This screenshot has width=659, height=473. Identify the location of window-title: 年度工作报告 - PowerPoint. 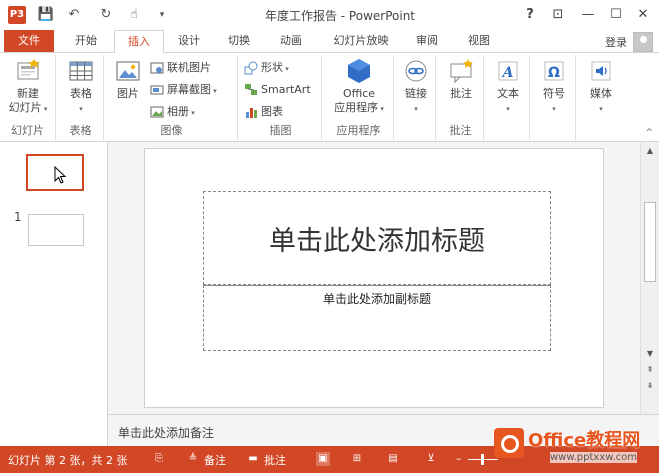
(340, 16).